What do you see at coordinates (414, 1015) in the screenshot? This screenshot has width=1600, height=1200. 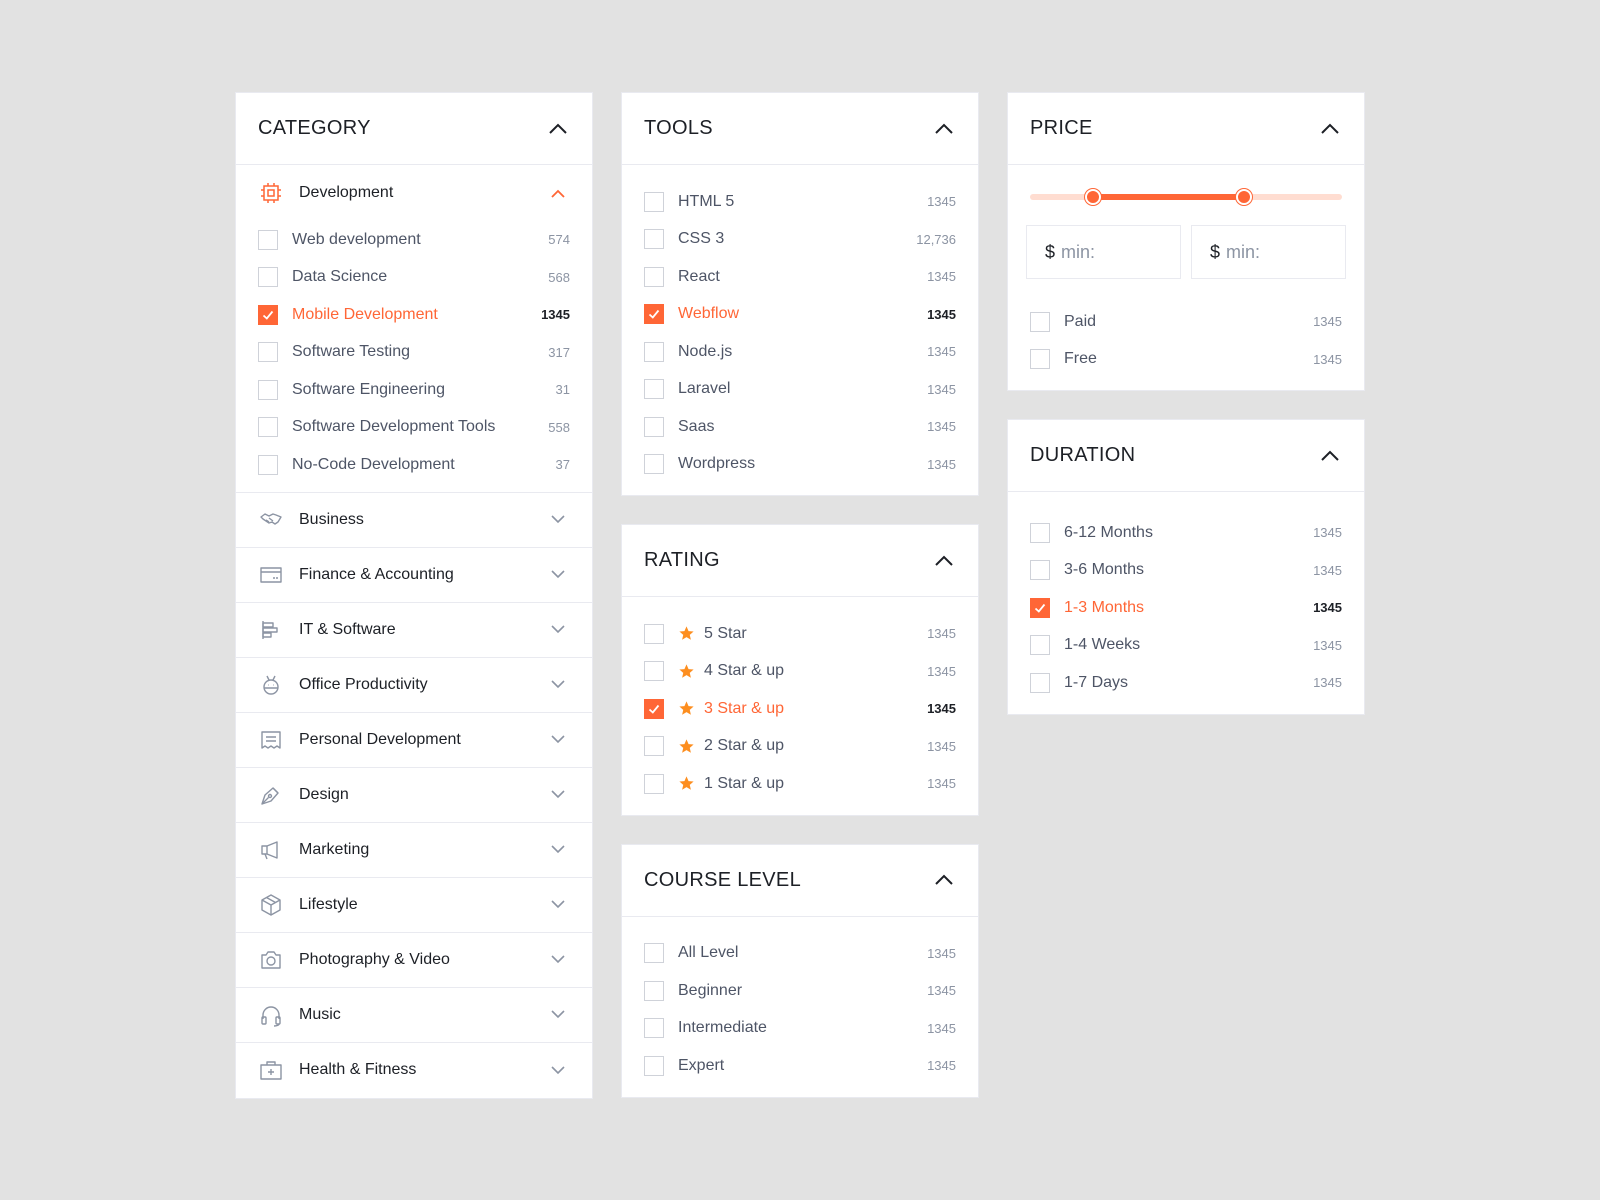 I see `category-item: Music` at bounding box center [414, 1015].